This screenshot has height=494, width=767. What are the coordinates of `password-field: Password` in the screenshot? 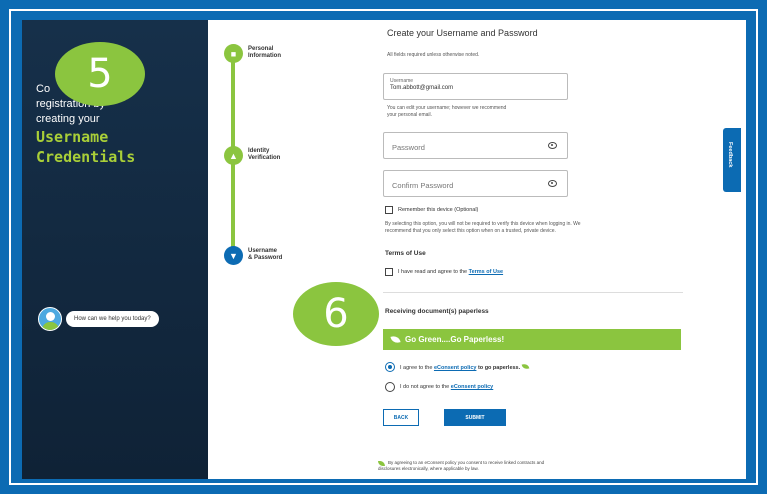 It's located at (475, 145).